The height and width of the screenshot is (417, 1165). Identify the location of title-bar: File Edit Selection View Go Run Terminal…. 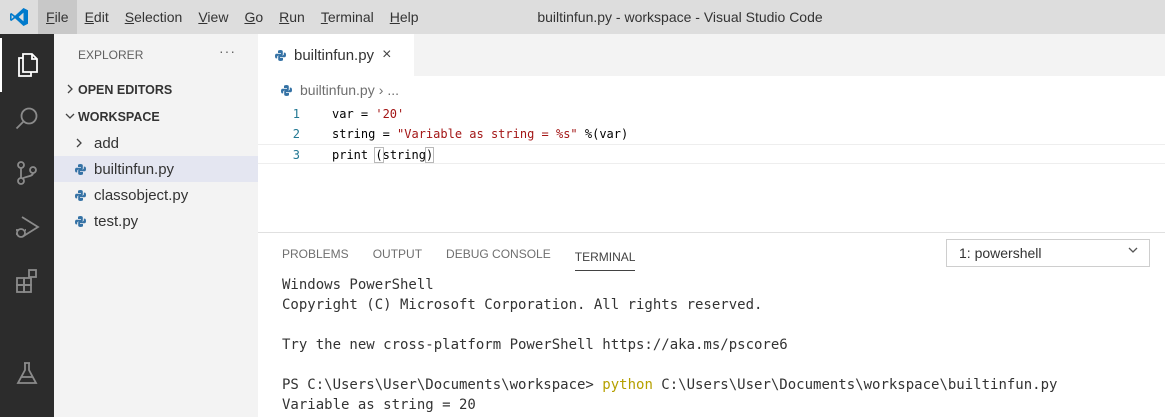
(582, 17).